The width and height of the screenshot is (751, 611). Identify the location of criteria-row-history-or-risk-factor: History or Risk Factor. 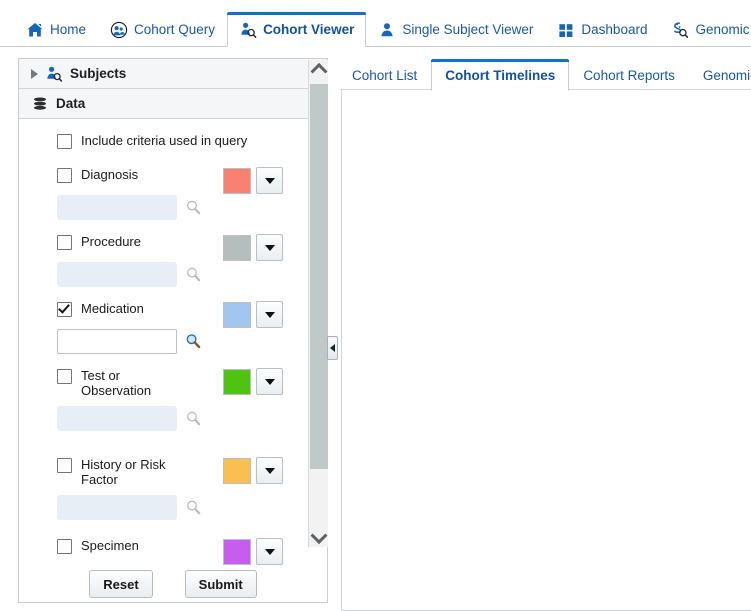
(173, 472).